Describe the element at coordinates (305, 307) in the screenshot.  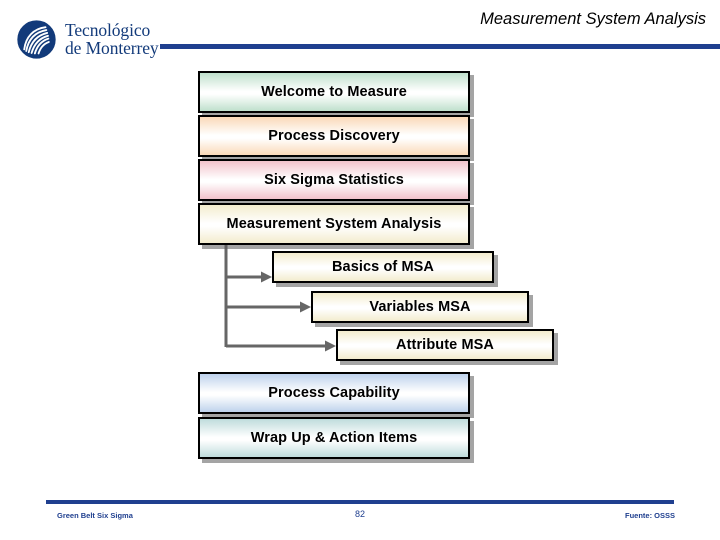
I see `flow-arrowhead-variables-msa` at that location.